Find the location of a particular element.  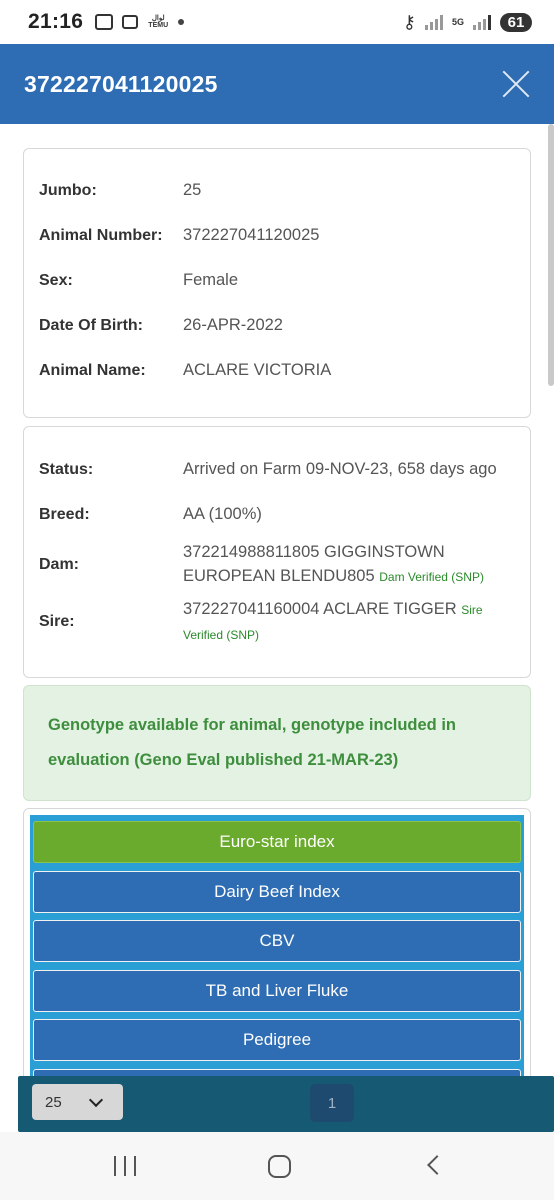

info-value: Female is located at coordinates (211, 280).